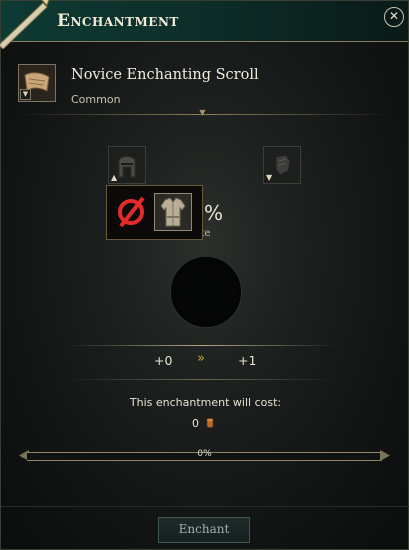 Image resolution: width=409 pixels, height=550 pixels. What do you see at coordinates (205, 402) in the screenshot?
I see `cost-label: This enchantment will cost:` at bounding box center [205, 402].